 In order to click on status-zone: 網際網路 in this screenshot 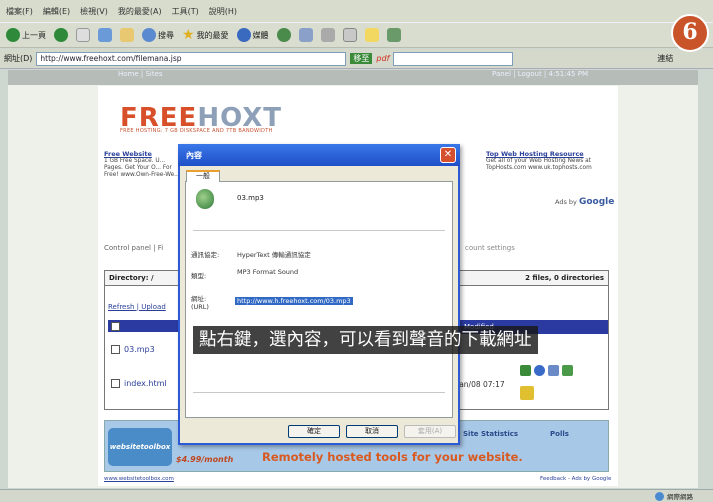, I will do `click(680, 497)`.